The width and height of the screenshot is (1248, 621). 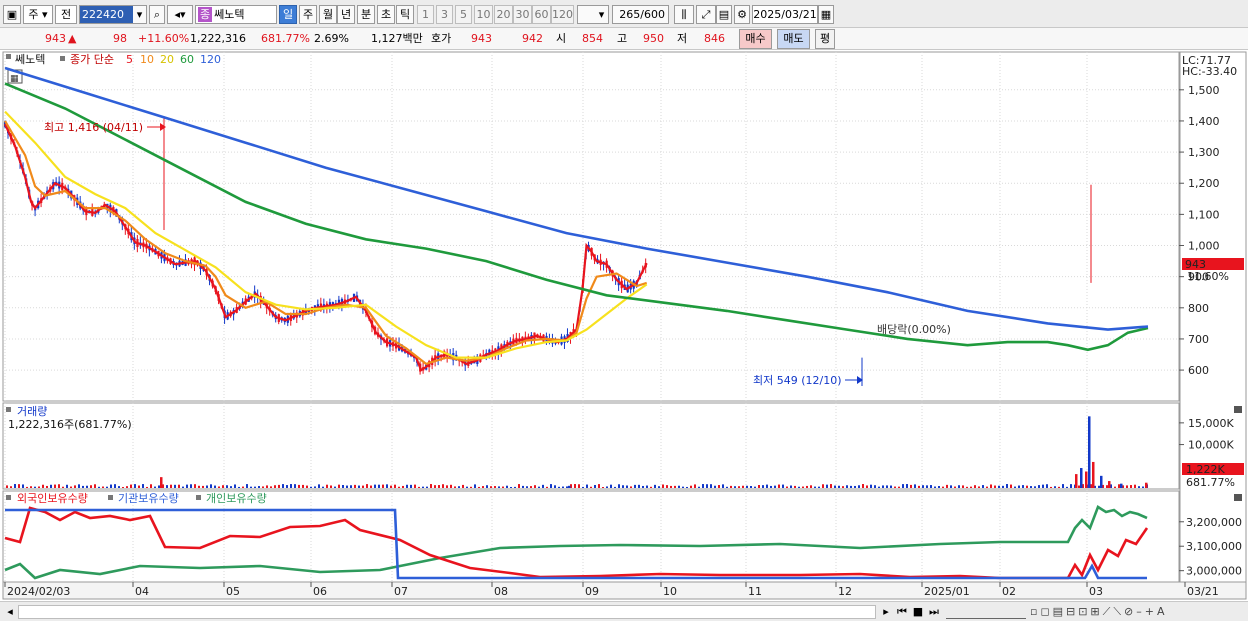 I want to click on tab-second: 초, so click(x=386, y=14).